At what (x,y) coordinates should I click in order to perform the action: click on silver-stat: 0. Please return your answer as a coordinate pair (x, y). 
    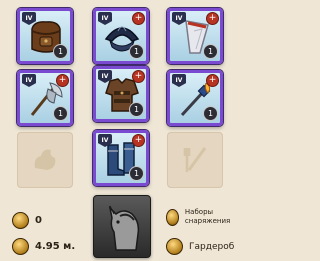
    Looking at the image, I should click on (27, 220).